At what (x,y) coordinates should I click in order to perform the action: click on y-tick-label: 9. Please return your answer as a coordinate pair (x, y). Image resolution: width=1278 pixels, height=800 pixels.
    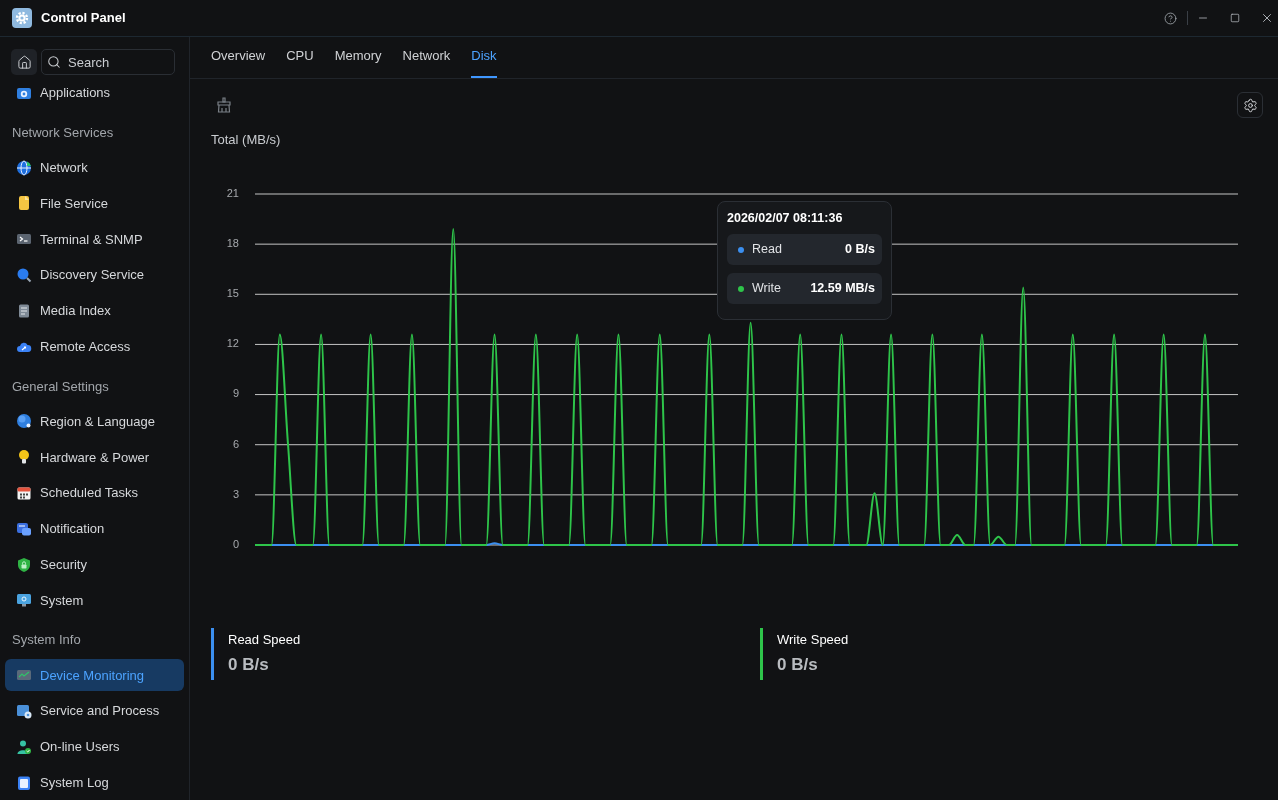
    Looking at the image, I should click on (235, 393).